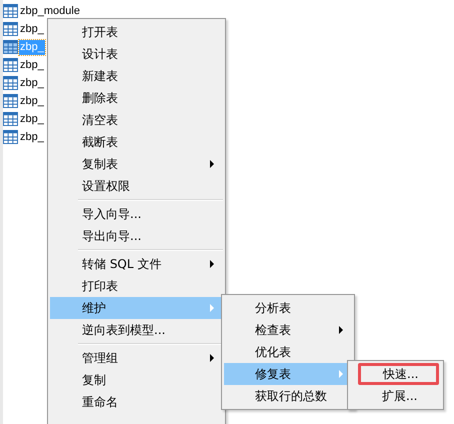 The image size is (454, 424). Describe the element at coordinates (288, 308) in the screenshot. I see `menu-item: 分析表` at that location.